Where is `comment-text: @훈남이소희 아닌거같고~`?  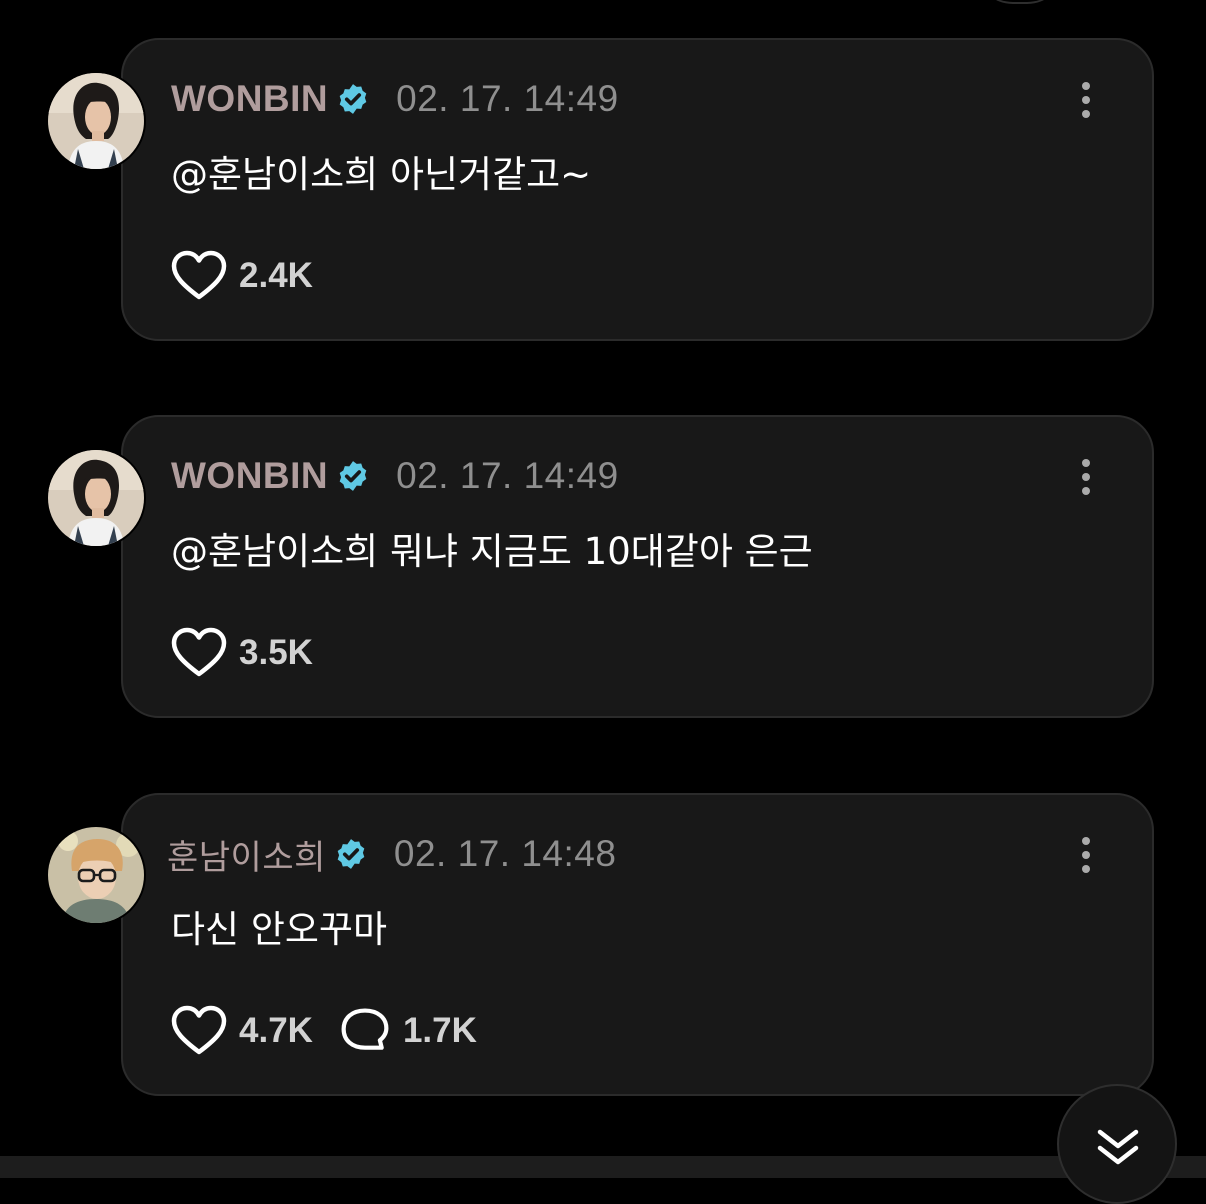
comment-text: @훈남이소희 아닌거같고~ is located at coordinates (381, 174).